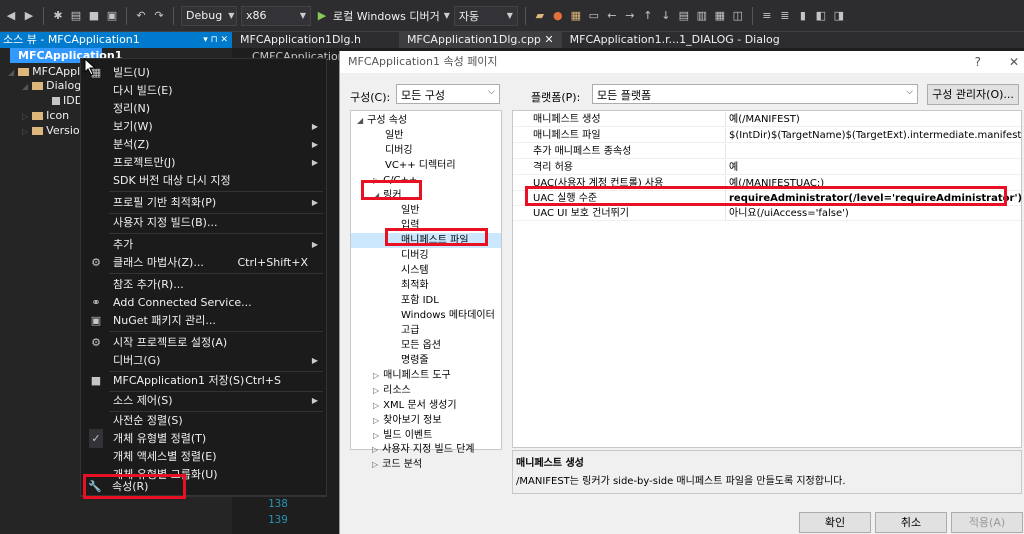  Describe the element at coordinates (738, 16) in the screenshot. I see `test-icon: ◫` at that location.